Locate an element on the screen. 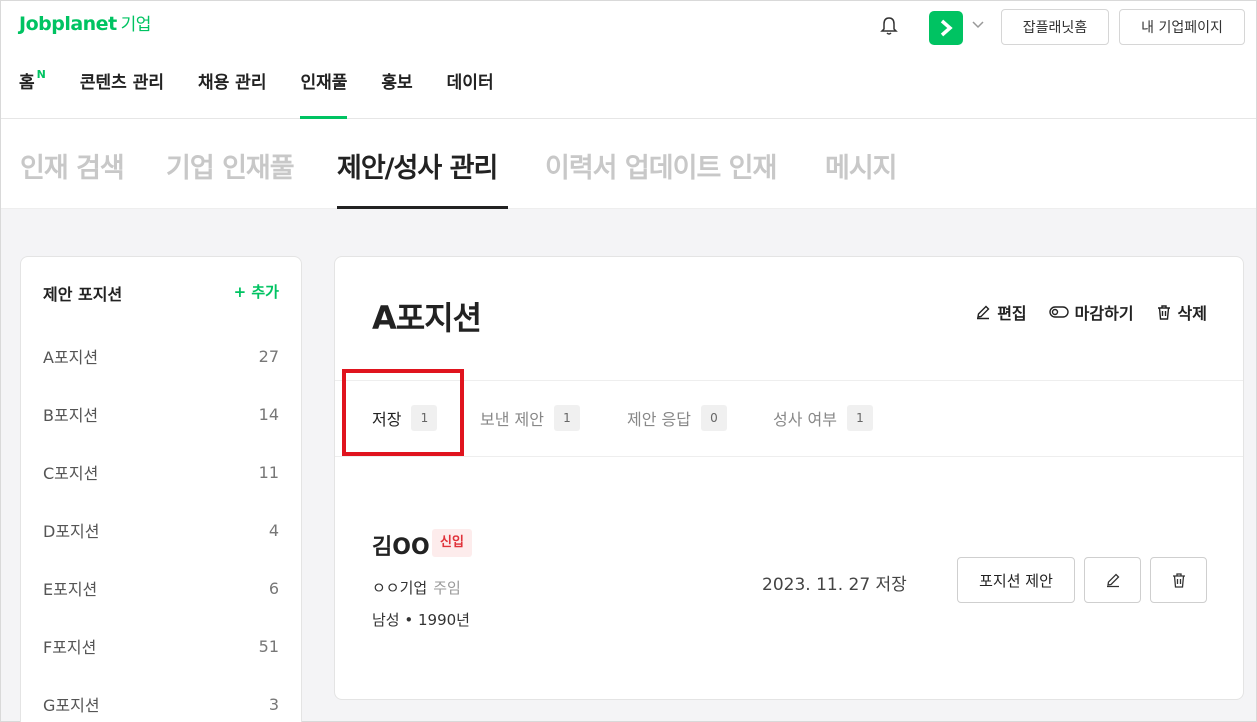 This screenshot has width=1257, height=722. candidate-name: 김OO is located at coordinates (401, 545).